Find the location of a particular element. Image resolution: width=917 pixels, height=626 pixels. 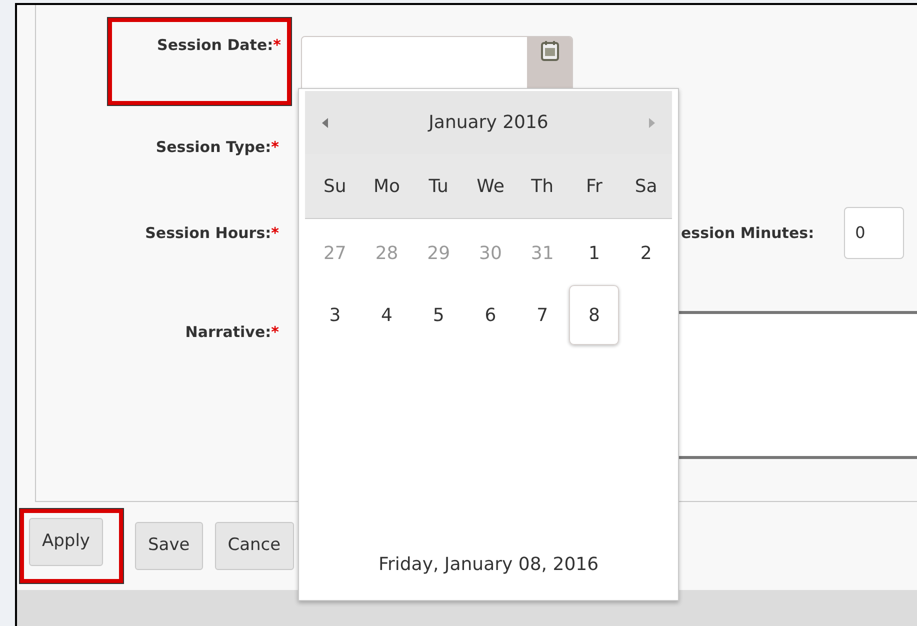

calendar-button is located at coordinates (549, 63).